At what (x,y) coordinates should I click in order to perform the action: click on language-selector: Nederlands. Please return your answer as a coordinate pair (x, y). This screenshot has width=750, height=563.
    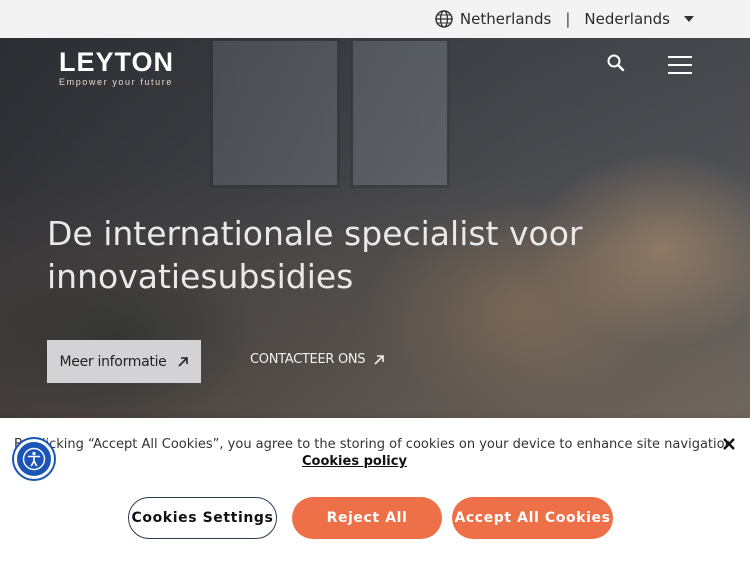
    Looking at the image, I should click on (627, 19).